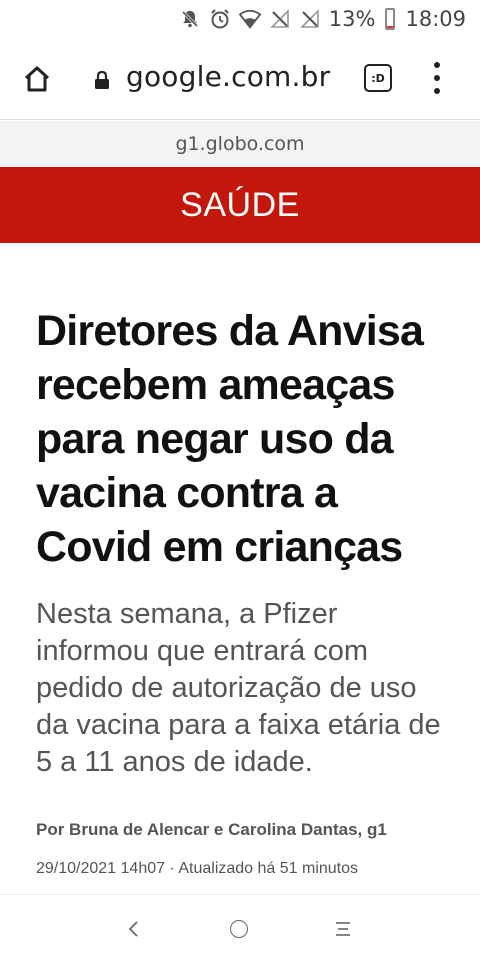 The image size is (480, 960). Describe the element at coordinates (37, 79) in the screenshot. I see `home-icon` at that location.